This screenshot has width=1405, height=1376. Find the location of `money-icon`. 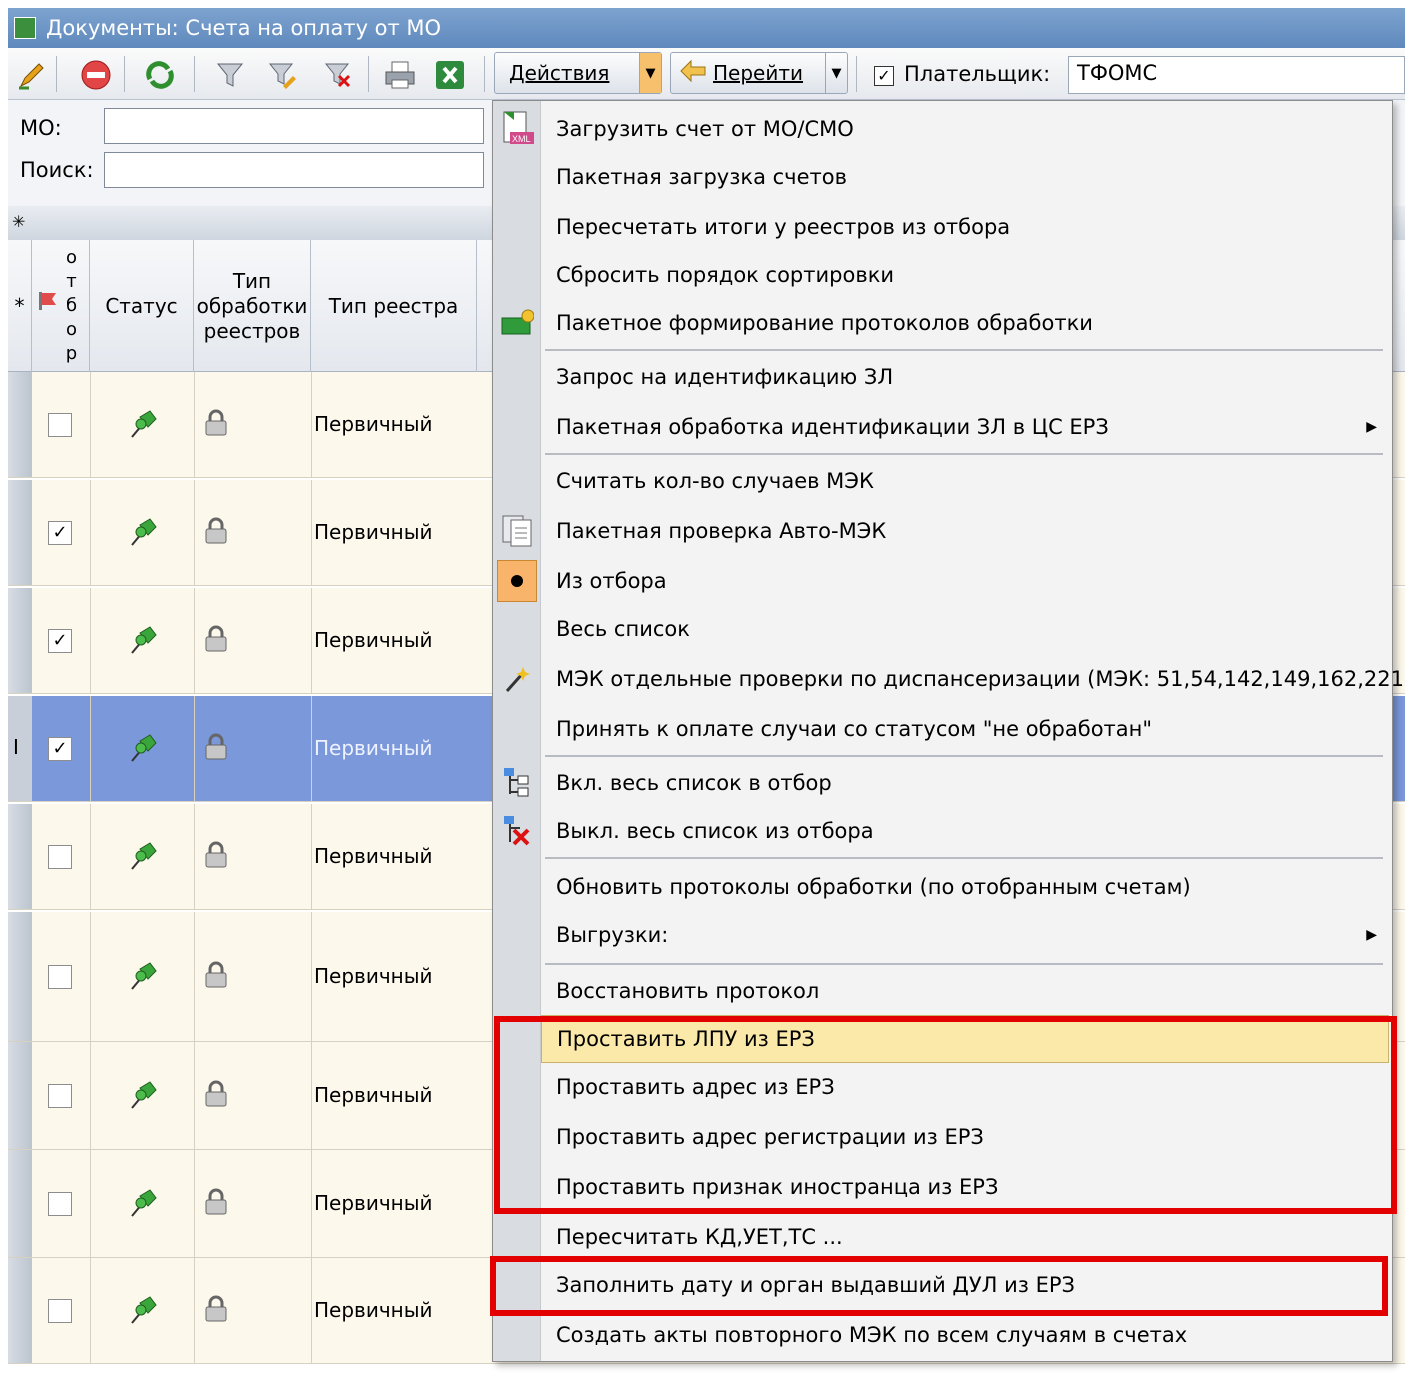

money-icon is located at coordinates (517, 323).